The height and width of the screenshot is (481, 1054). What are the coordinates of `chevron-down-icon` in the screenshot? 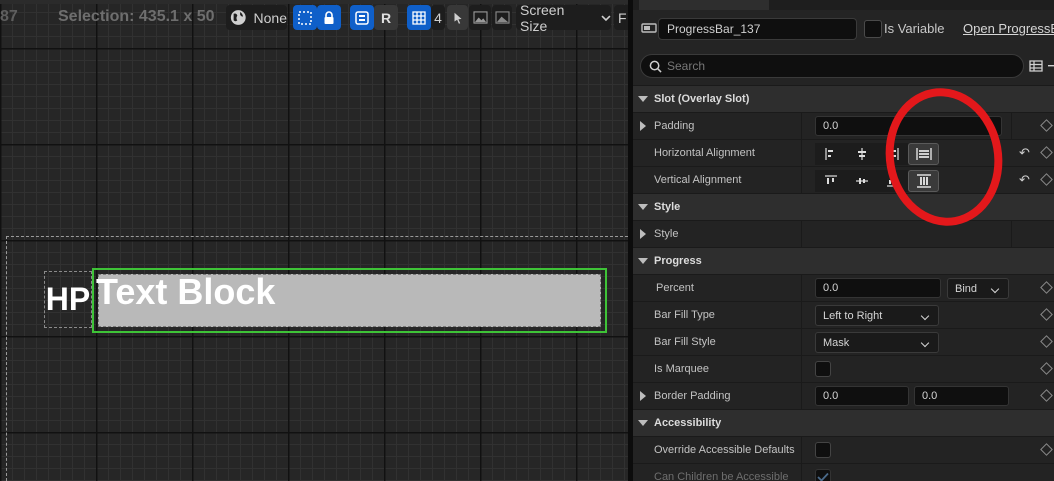 It's located at (925, 316).